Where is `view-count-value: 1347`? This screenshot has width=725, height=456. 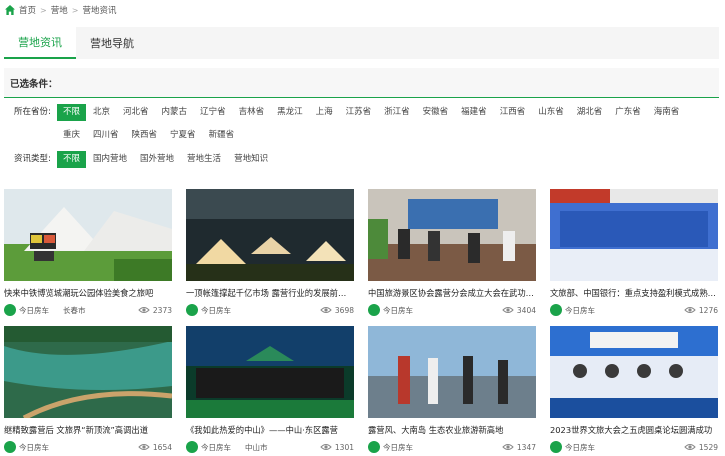
view-count-value: 1347 is located at coordinates (526, 447).